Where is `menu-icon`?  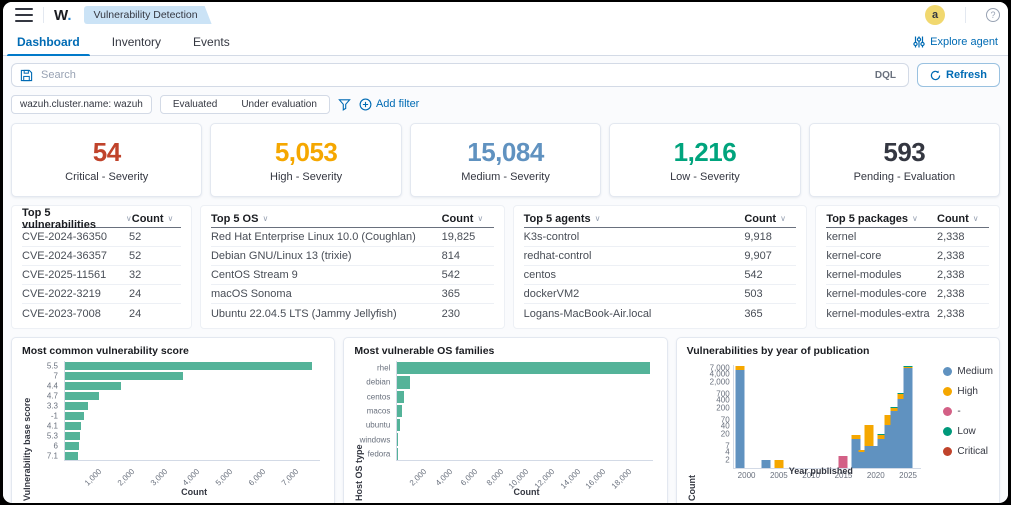
menu-icon is located at coordinates (24, 15).